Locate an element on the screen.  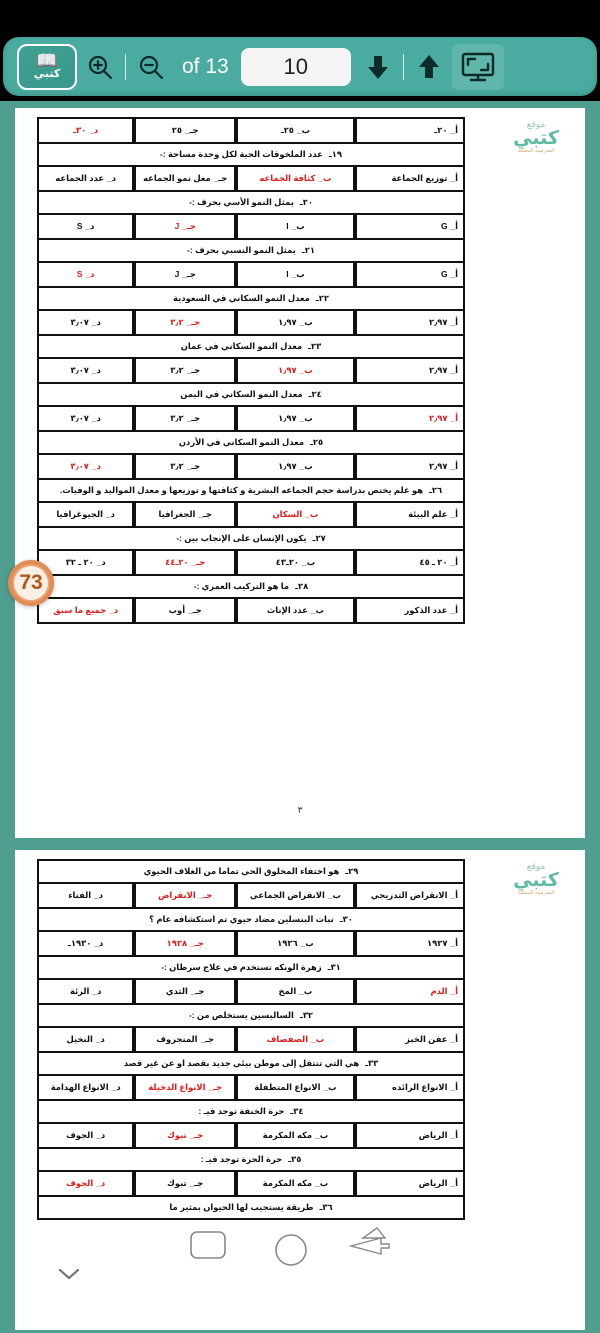
answer-option: د_ ١٩٣٠ـ is located at coordinates (85, 943).